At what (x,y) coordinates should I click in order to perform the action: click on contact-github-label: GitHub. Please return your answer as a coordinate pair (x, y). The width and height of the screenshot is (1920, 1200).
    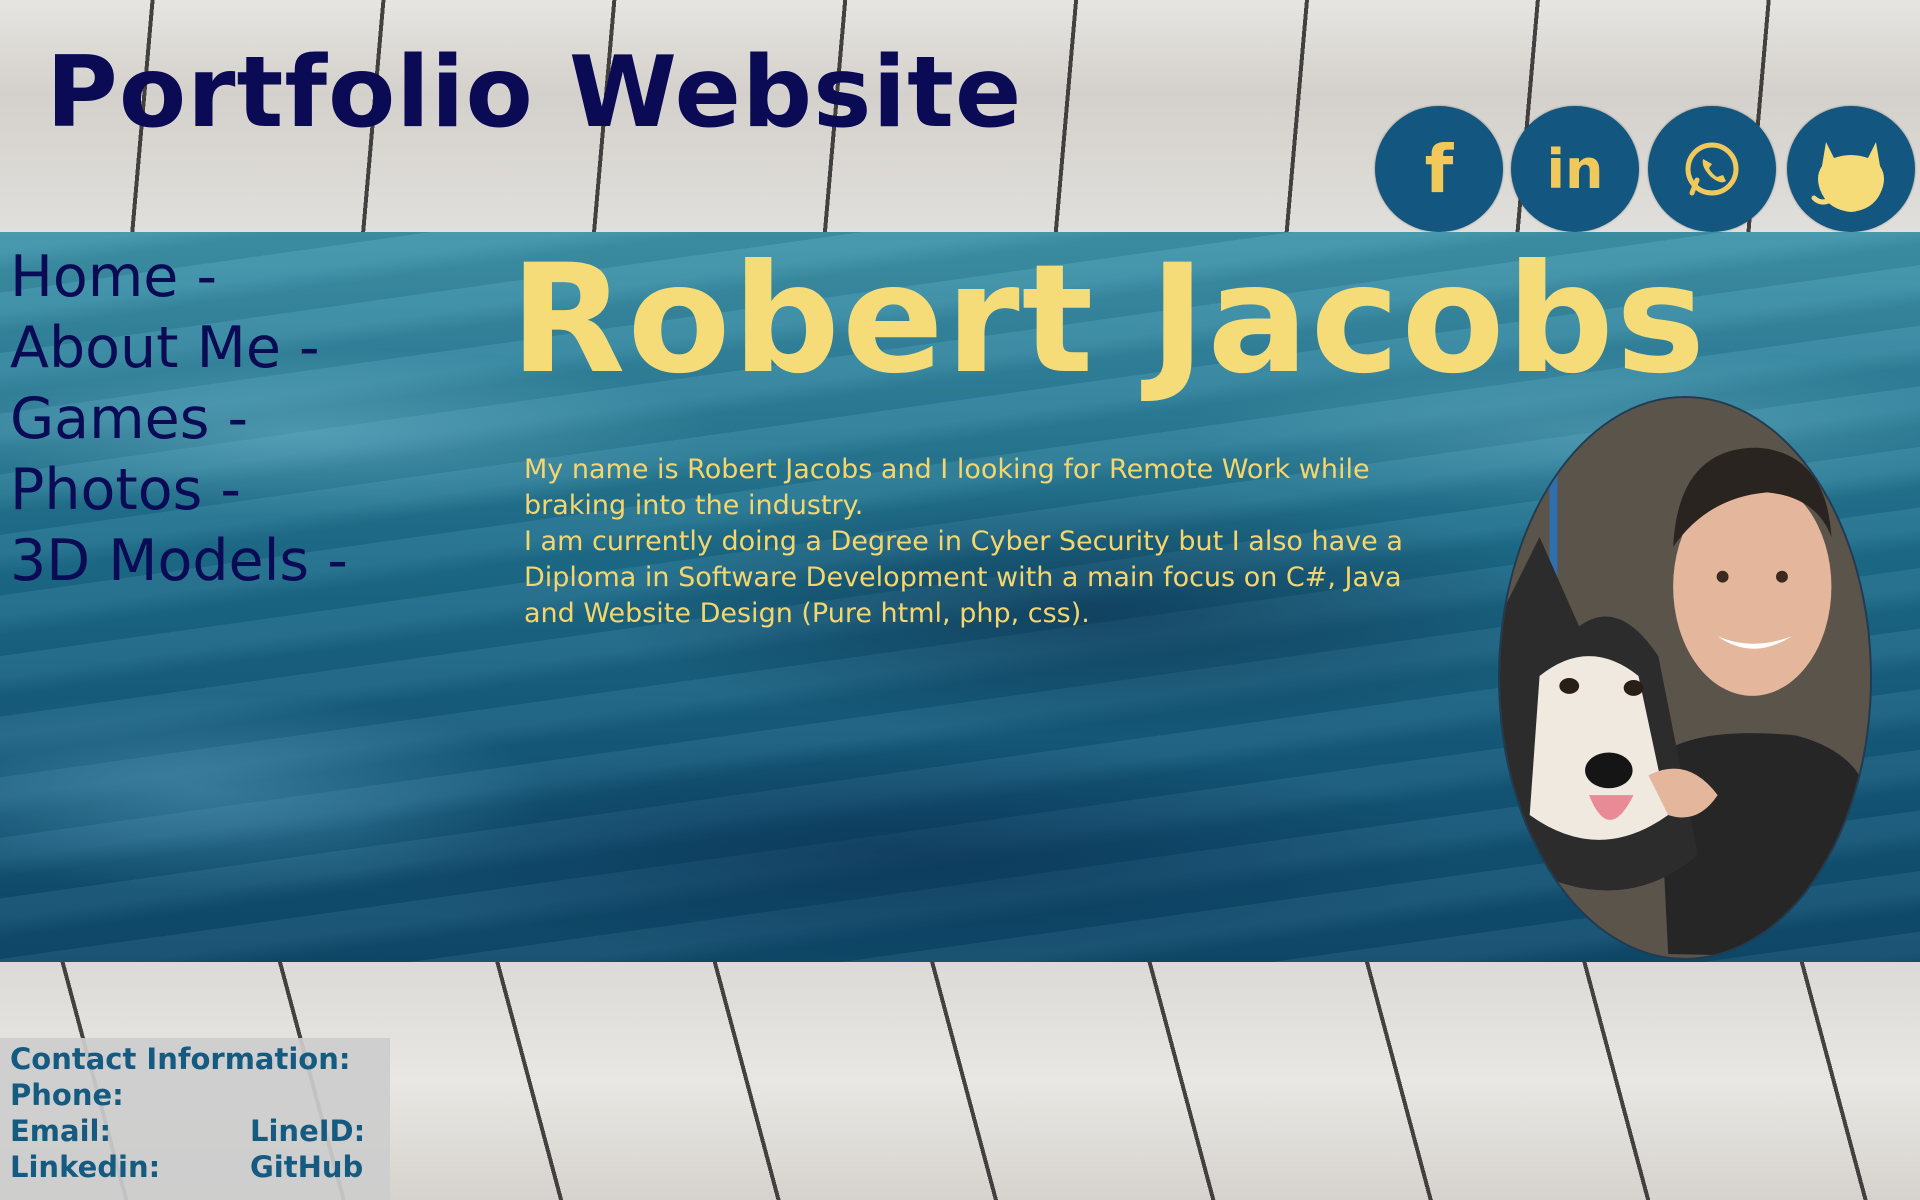
    Looking at the image, I should click on (307, 1167).